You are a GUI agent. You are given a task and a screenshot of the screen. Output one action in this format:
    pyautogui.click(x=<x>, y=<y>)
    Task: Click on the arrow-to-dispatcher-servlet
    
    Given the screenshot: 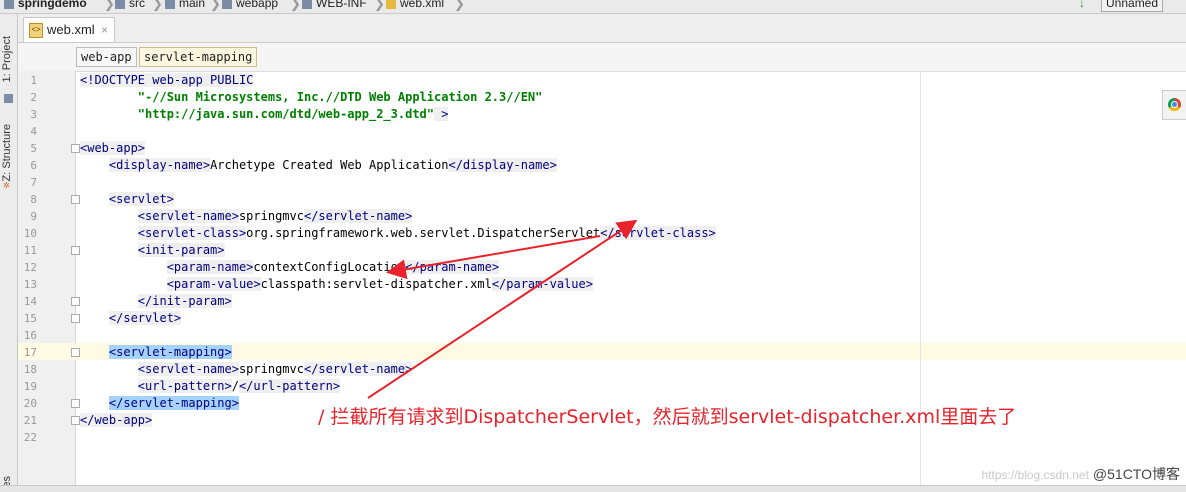 What is the action you would take?
    pyautogui.click(x=502, y=309)
    